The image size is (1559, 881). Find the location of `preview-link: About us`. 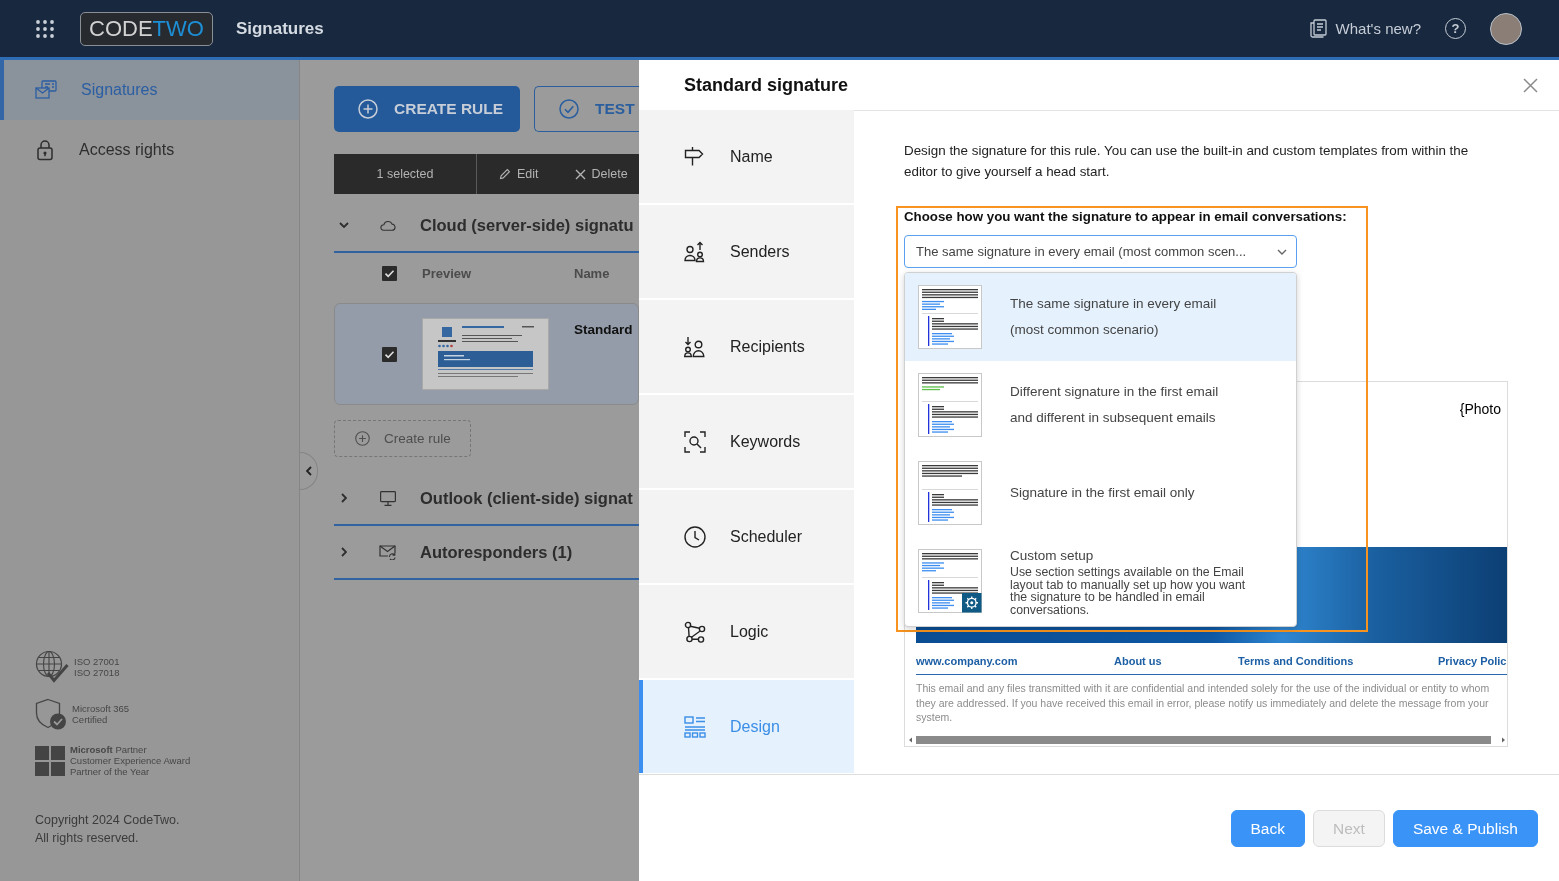

preview-link: About us is located at coordinates (1138, 661).